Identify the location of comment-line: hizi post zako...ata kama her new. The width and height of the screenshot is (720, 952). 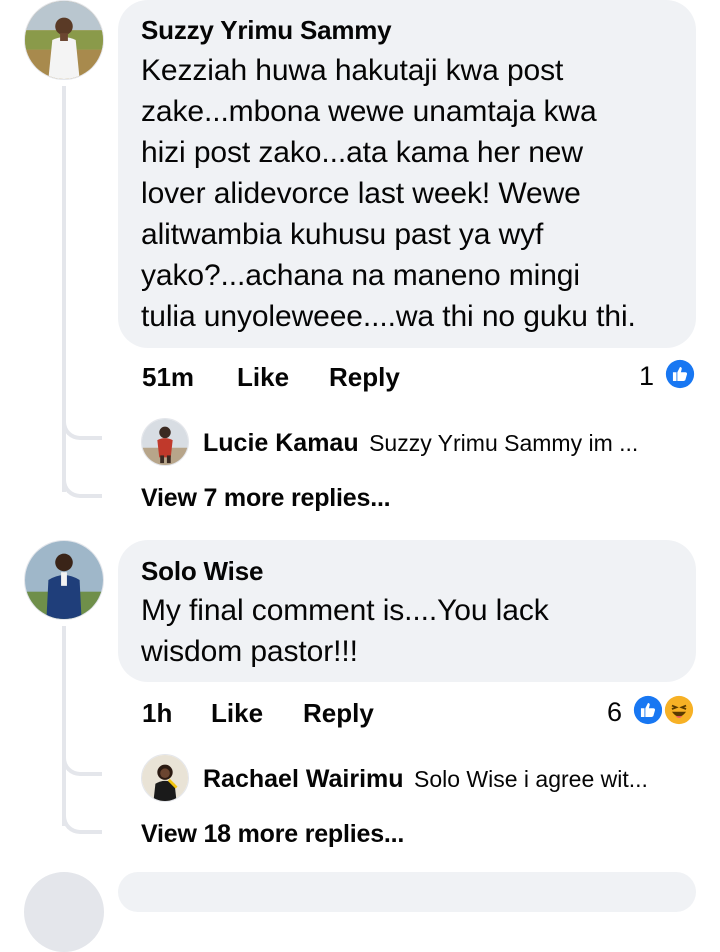
(362, 152).